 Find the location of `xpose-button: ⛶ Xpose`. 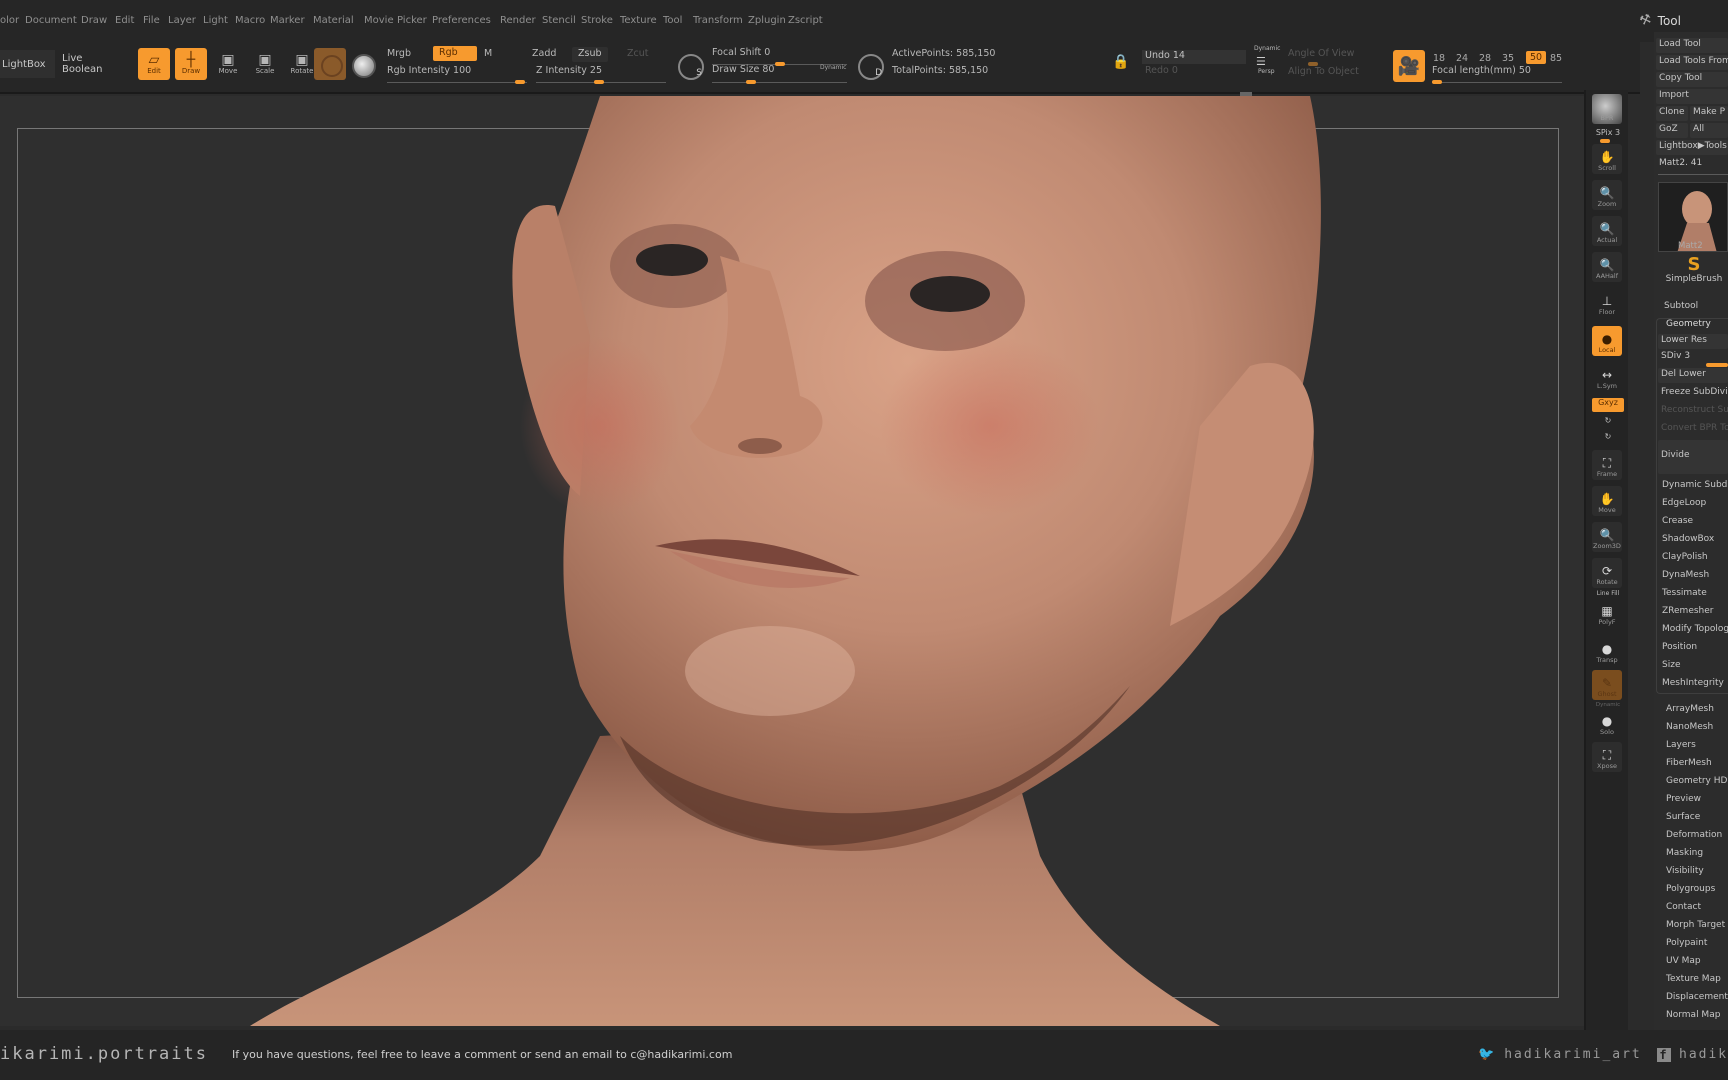

xpose-button: ⛶ Xpose is located at coordinates (1607, 757).